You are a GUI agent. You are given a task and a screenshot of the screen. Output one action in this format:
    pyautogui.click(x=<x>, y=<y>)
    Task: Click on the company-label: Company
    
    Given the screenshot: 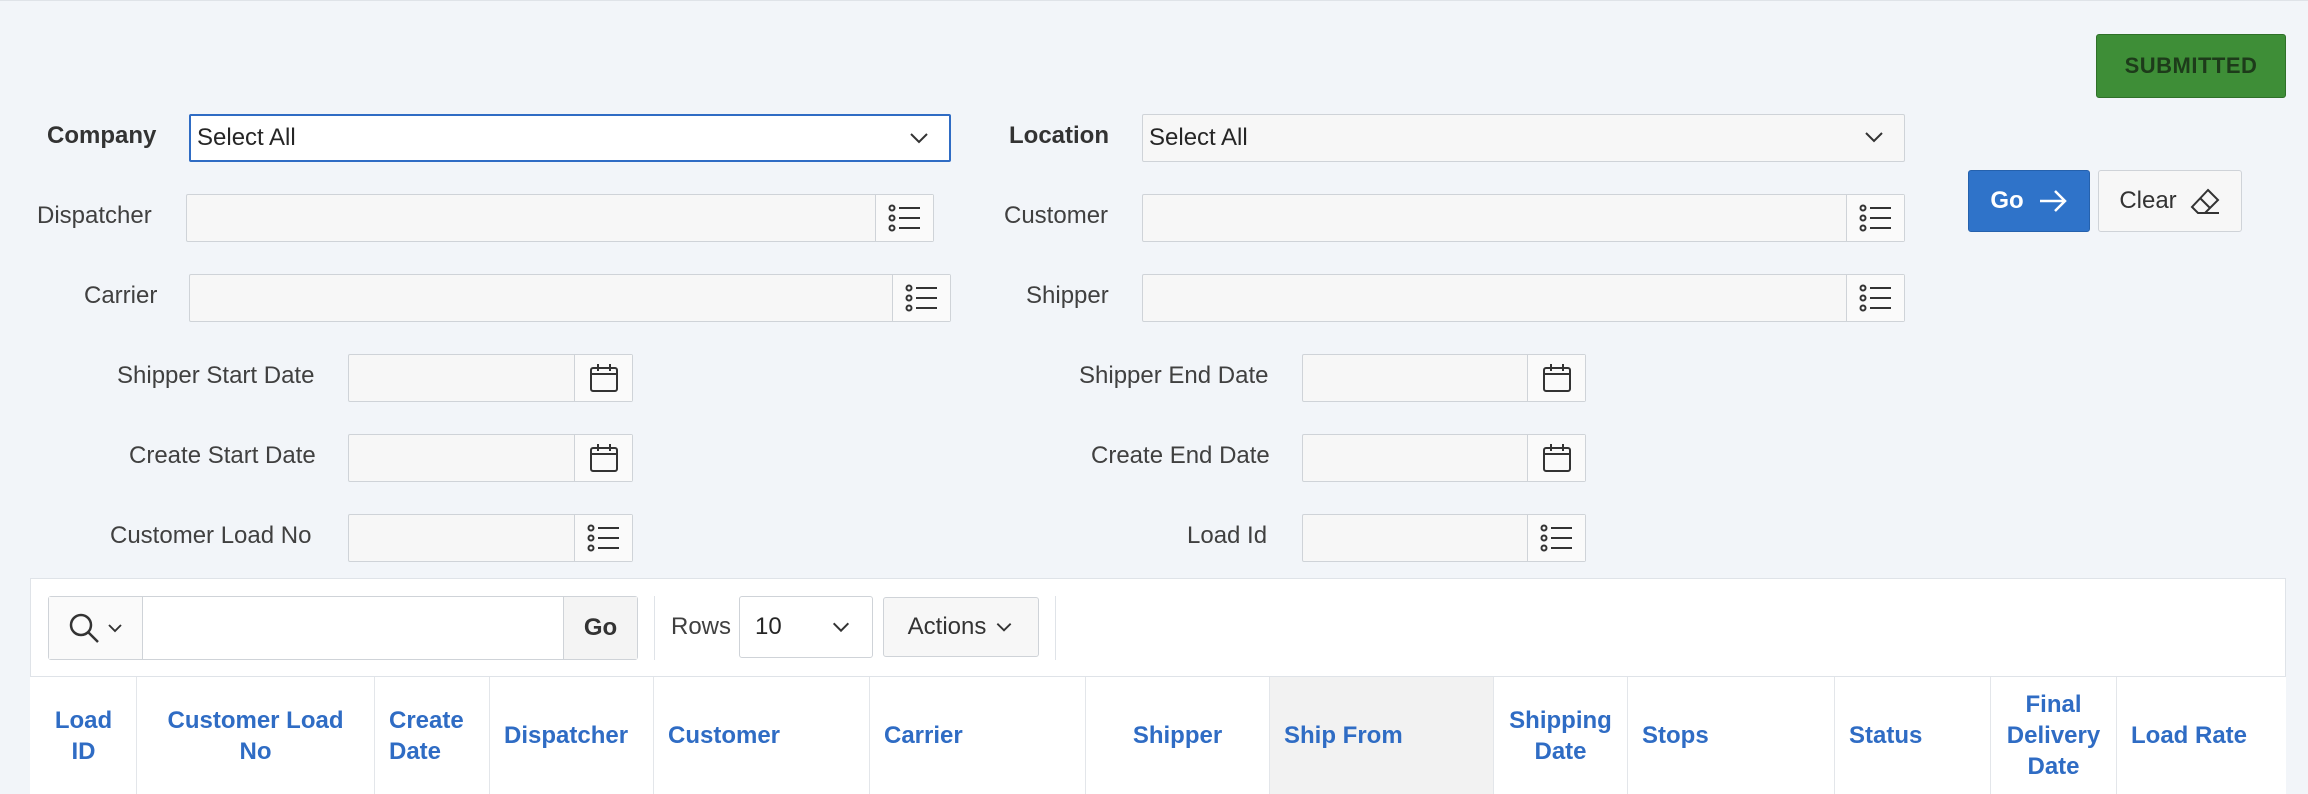 What is the action you would take?
    pyautogui.click(x=102, y=135)
    